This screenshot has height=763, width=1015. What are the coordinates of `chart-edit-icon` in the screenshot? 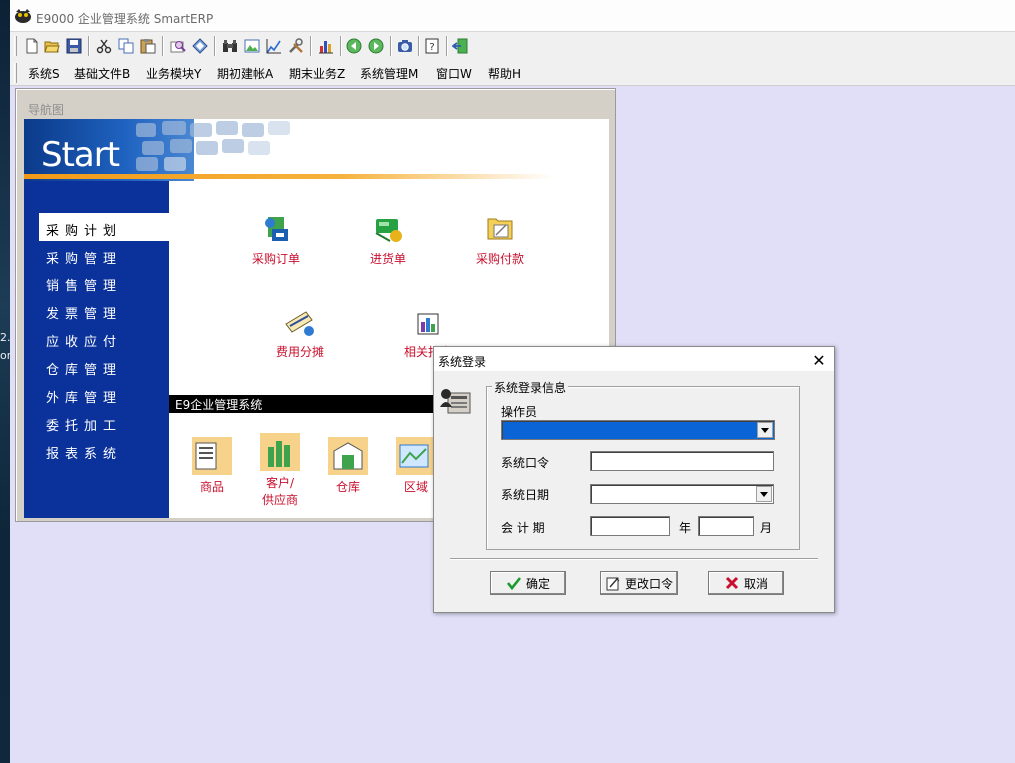 It's located at (274, 46).